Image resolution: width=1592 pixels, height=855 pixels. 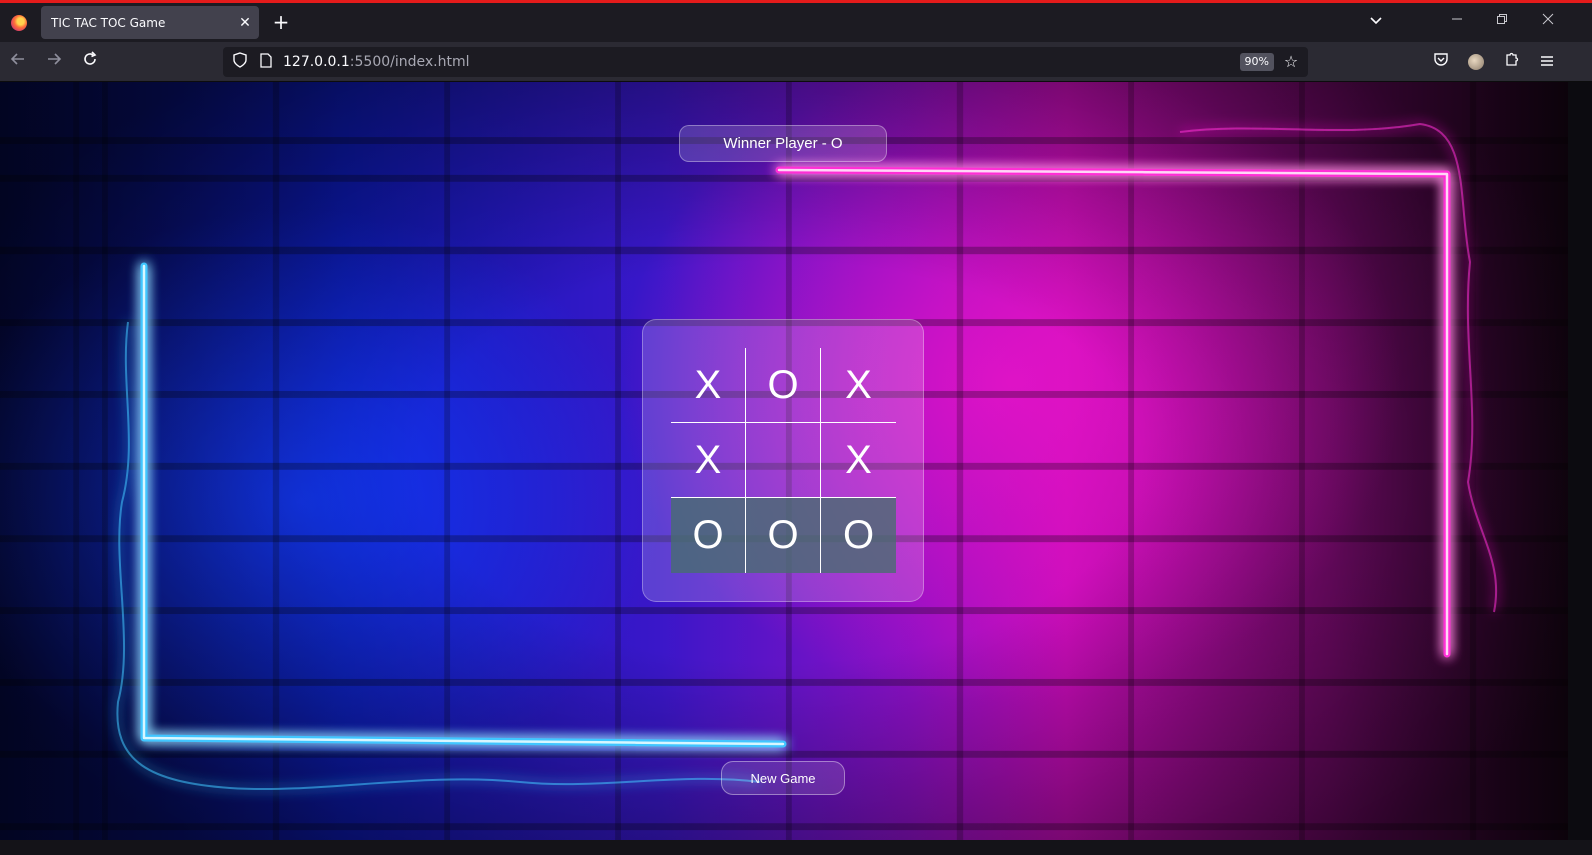 What do you see at coordinates (108, 22) in the screenshot?
I see `tab-title: TIC TAC TOC Game` at bounding box center [108, 22].